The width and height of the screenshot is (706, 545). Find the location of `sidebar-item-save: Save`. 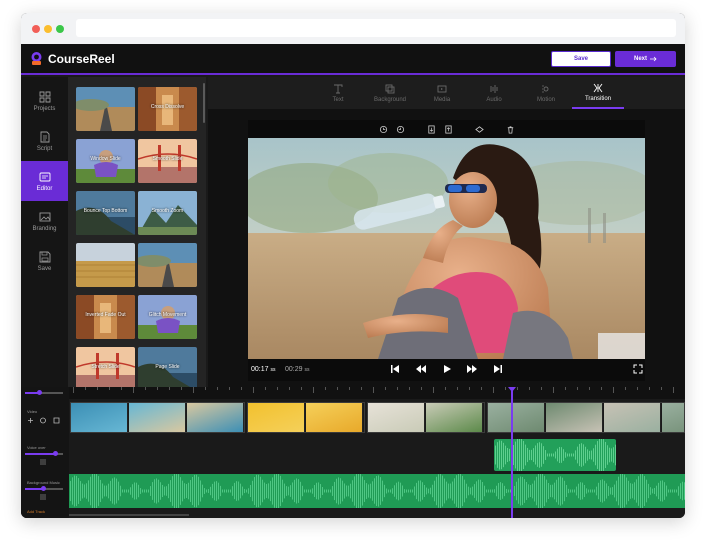

sidebar-item-save: Save is located at coordinates (44, 261).